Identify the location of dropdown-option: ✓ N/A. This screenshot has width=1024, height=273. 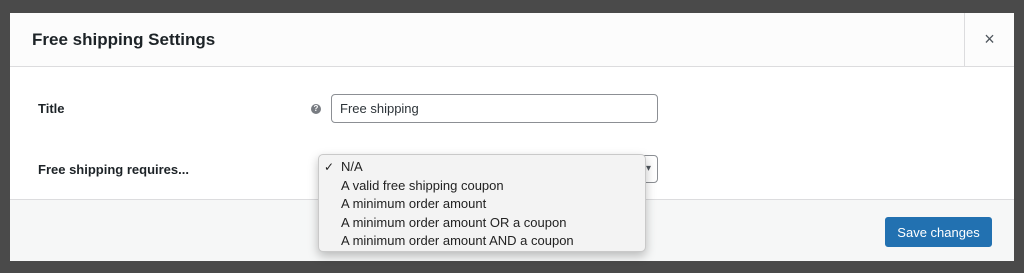
(482, 167).